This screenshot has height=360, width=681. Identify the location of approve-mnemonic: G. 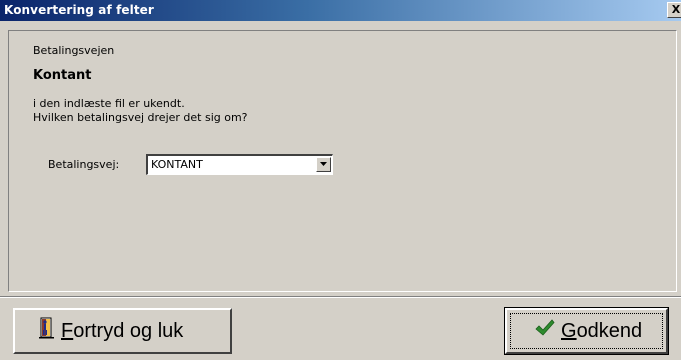
(569, 330).